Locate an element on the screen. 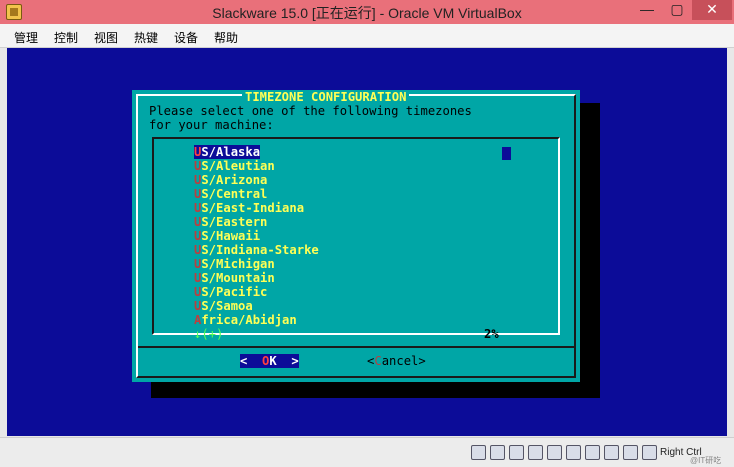  ok-button: < OK > is located at coordinates (269, 361).